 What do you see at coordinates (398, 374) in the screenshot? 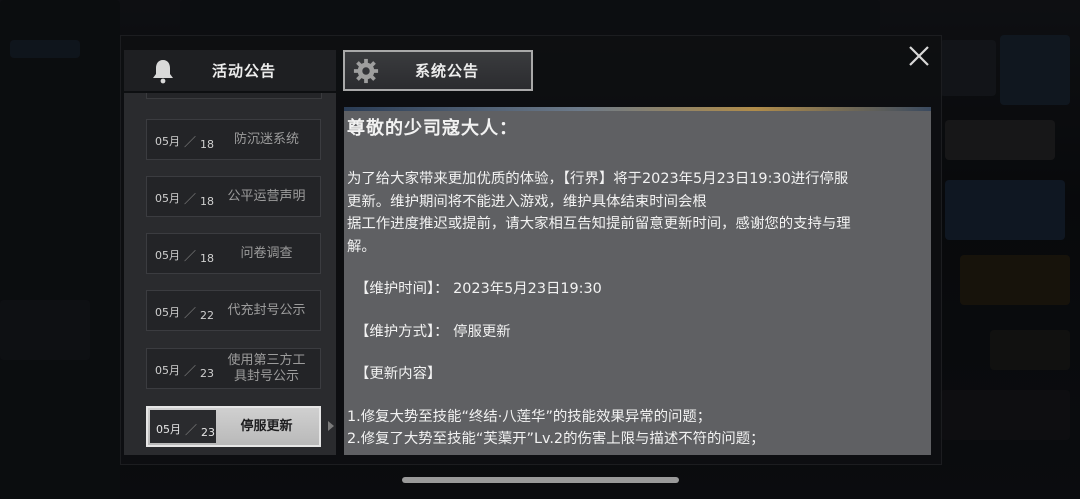
I see `update-heading: 【更新内容】` at bounding box center [398, 374].